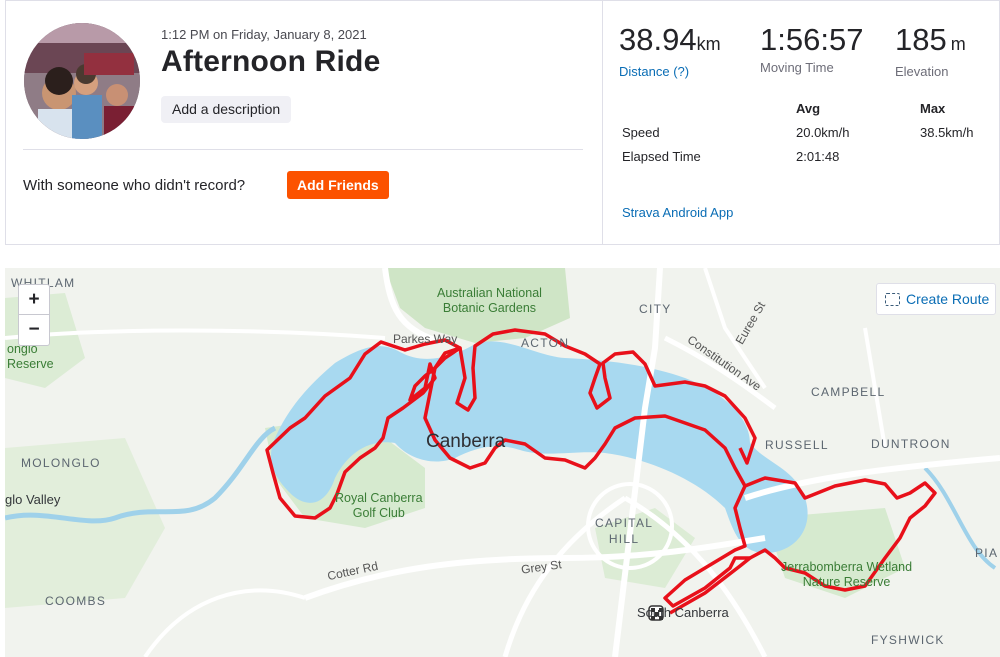 This screenshot has height=657, width=1000. I want to click on zoom-in-button: +, so click(34, 300).